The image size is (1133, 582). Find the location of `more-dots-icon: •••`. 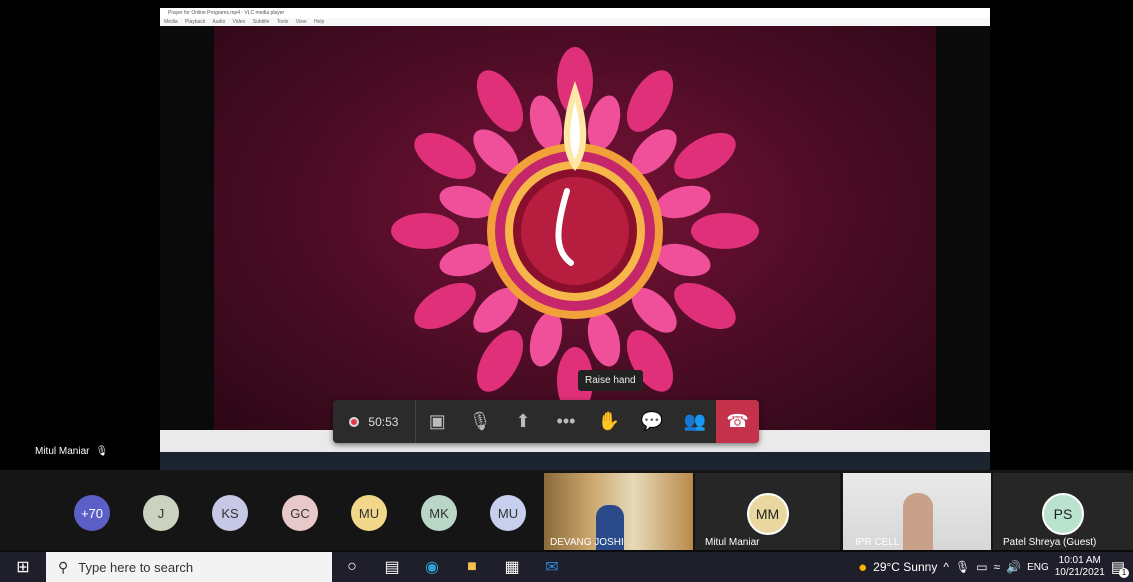

more-dots-icon: ••• is located at coordinates (566, 421).